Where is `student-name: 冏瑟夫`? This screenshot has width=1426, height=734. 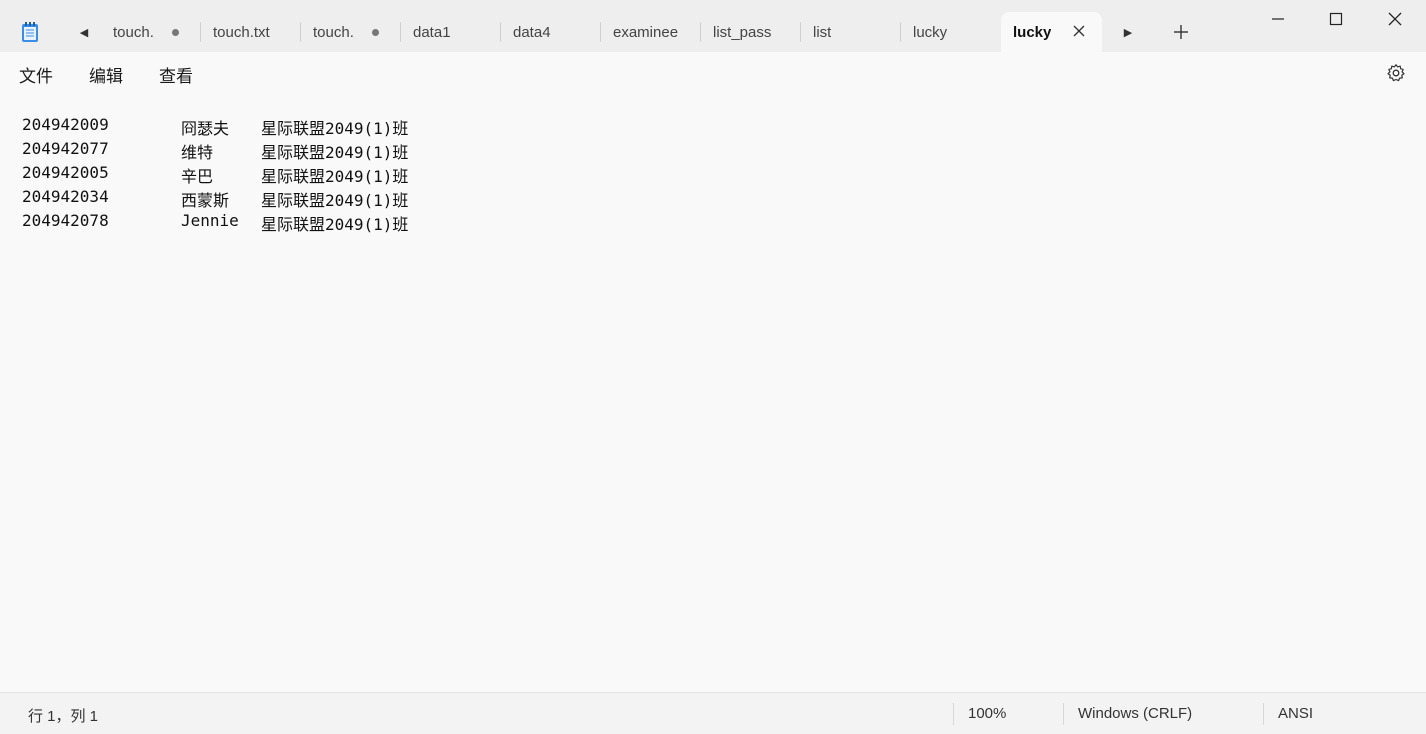
student-name: 冏瑟夫 is located at coordinates (205, 128).